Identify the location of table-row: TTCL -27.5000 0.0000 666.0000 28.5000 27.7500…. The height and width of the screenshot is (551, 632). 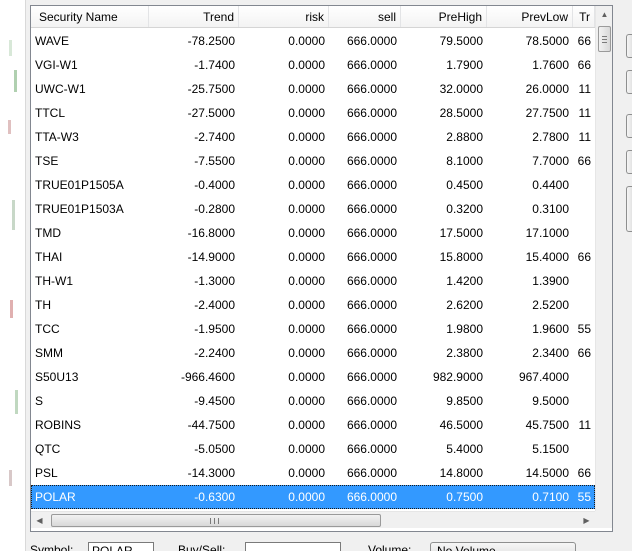
(313, 113).